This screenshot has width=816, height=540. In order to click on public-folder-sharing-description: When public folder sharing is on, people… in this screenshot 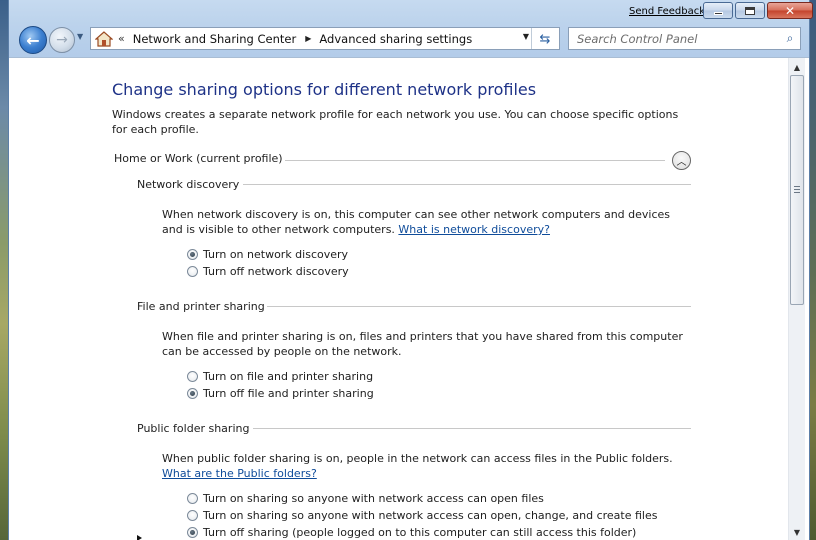, I will do `click(427, 466)`.